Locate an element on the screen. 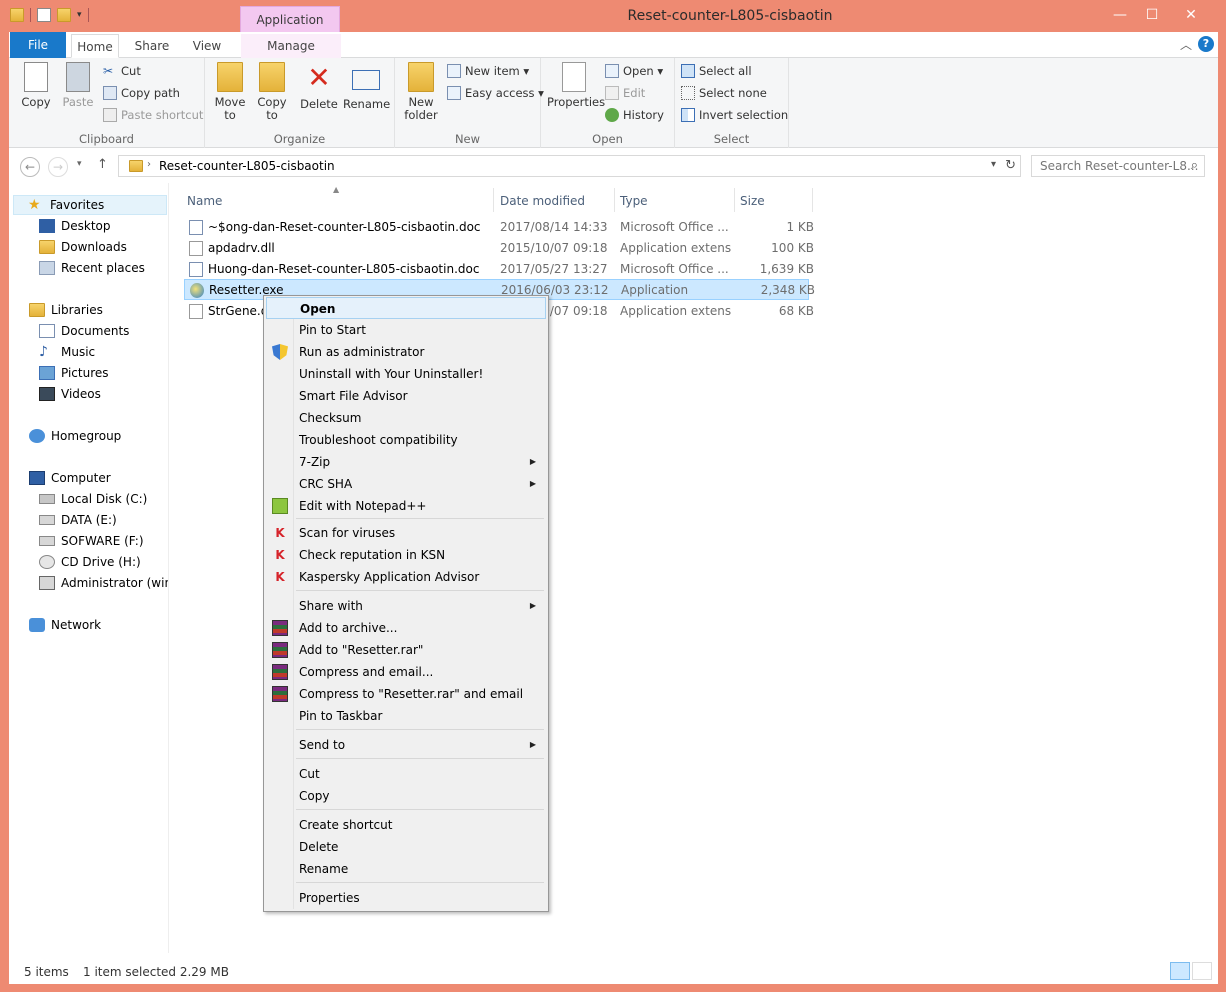 This screenshot has height=992, width=1226. nav-desktop: Desktop is located at coordinates (75, 226).